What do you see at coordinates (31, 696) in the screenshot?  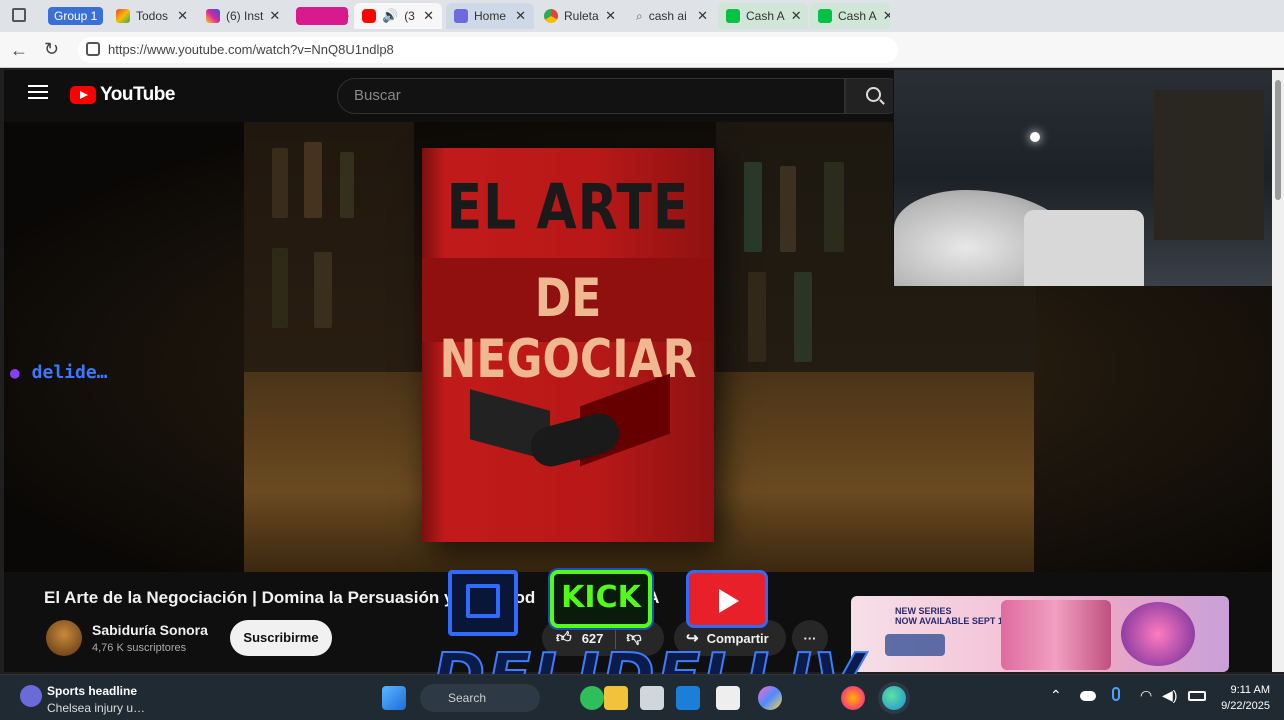 I see `news-widget-icon` at bounding box center [31, 696].